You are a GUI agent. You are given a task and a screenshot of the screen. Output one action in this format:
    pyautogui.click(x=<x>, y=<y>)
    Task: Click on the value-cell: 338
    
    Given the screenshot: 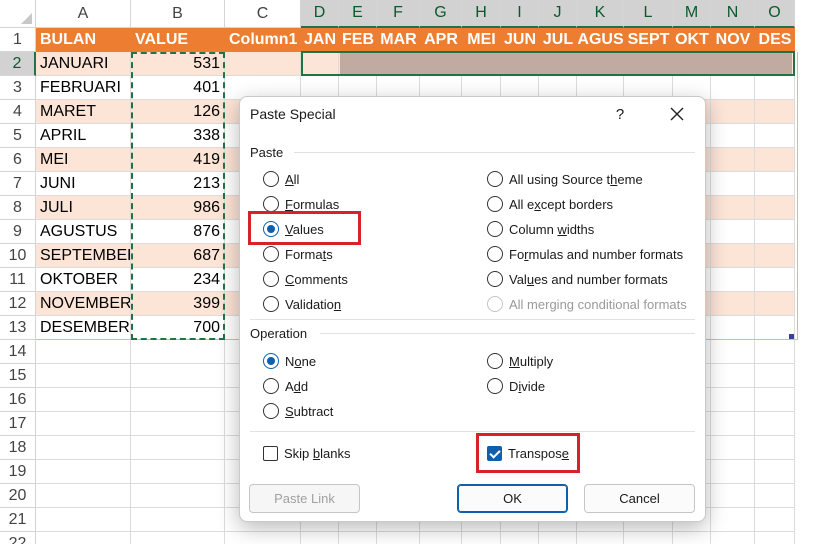 What is the action you would take?
    pyautogui.click(x=178, y=136)
    